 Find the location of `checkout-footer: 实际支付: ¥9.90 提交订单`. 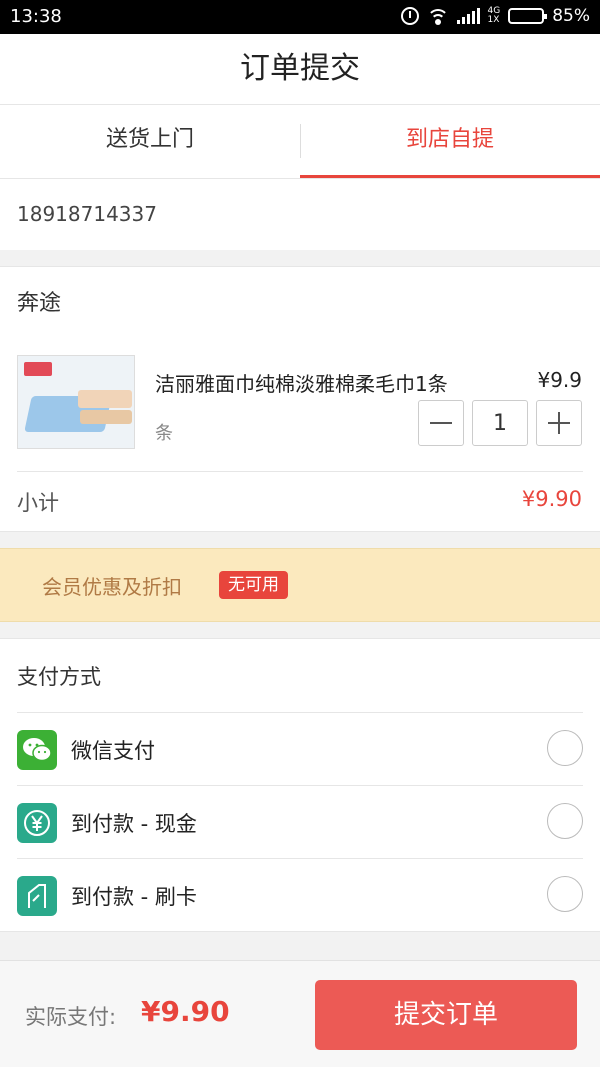

checkout-footer: 实际支付: ¥9.90 提交订单 is located at coordinates (300, 1013).